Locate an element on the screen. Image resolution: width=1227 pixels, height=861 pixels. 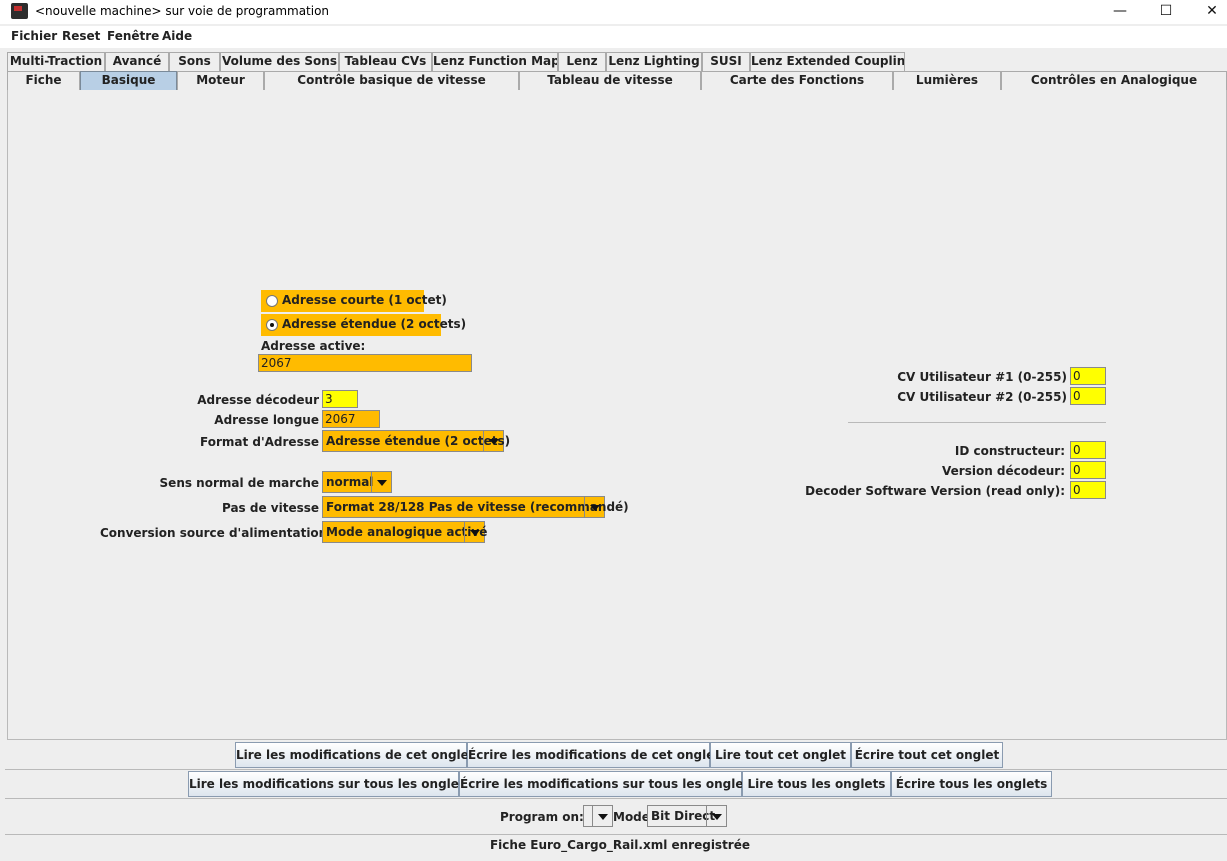
program-on-combo is located at coordinates (598, 816).